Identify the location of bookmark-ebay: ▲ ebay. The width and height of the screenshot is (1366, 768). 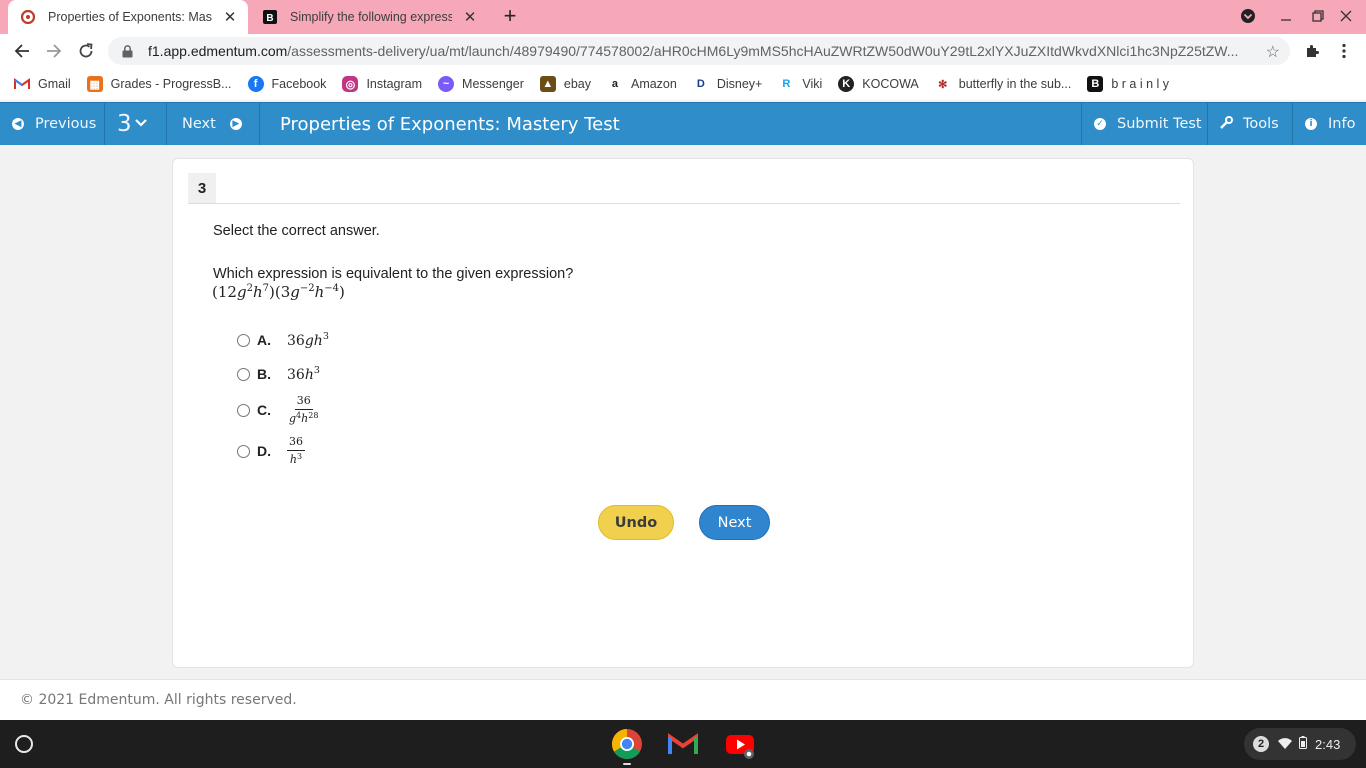
(565, 84).